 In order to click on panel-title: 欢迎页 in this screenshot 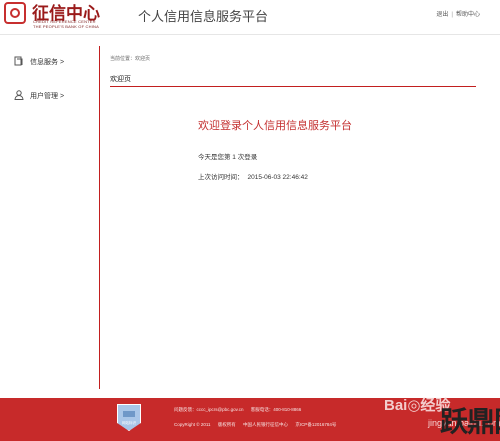, I will do `click(120, 79)`.